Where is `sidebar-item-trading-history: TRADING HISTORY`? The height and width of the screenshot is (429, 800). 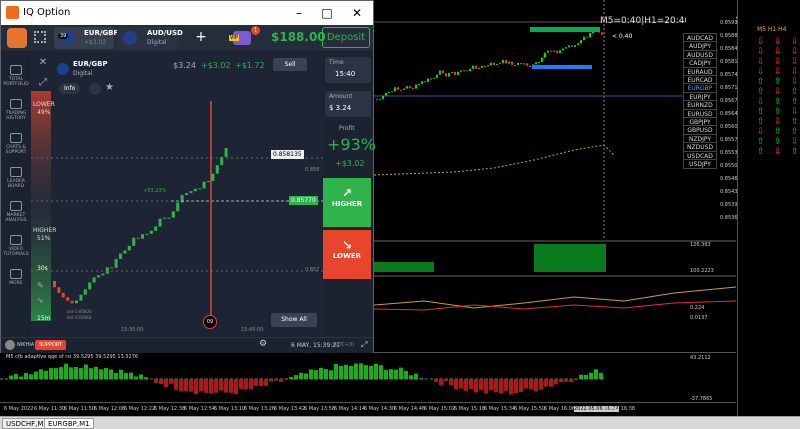
sidebar-item-trading-history: TRADING HISTORY is located at coordinates (16, 110).